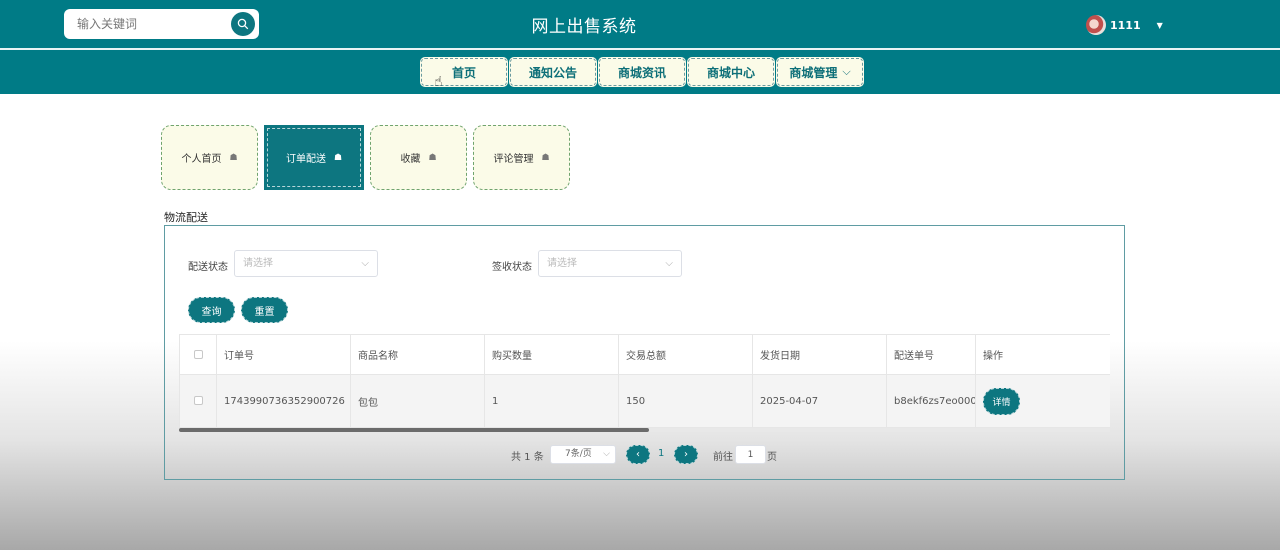 The width and height of the screenshot is (1280, 550). I want to click on chevron-right-icon: ›, so click(686, 454).